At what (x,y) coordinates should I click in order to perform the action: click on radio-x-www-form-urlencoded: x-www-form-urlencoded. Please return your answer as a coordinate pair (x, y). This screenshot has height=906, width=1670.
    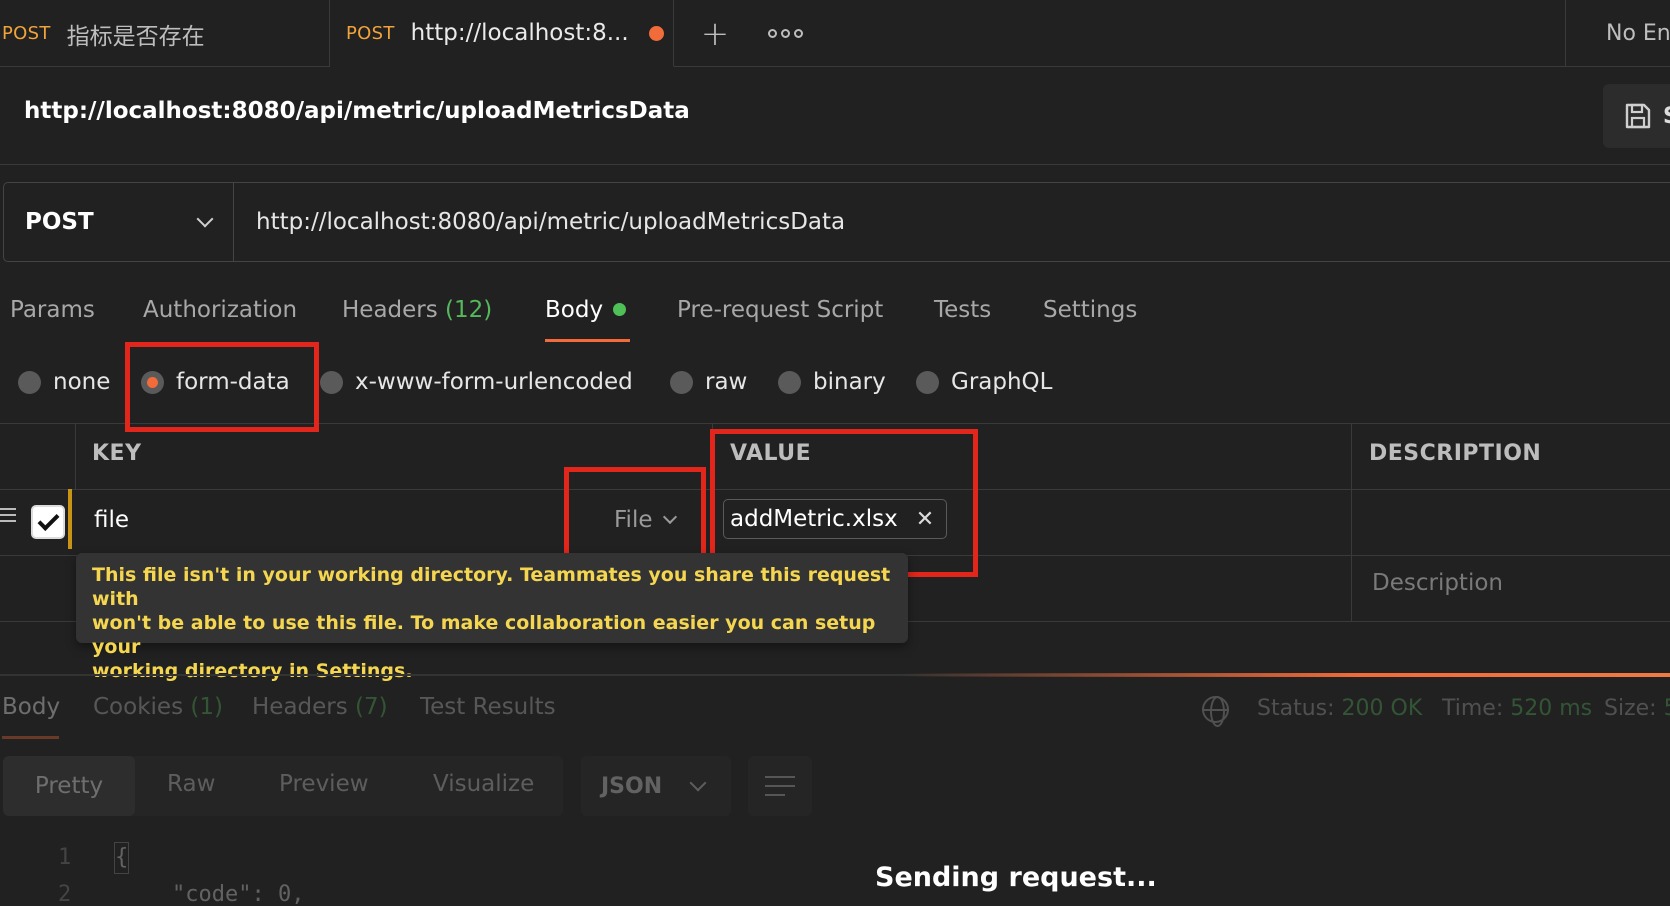
    Looking at the image, I should click on (476, 382).